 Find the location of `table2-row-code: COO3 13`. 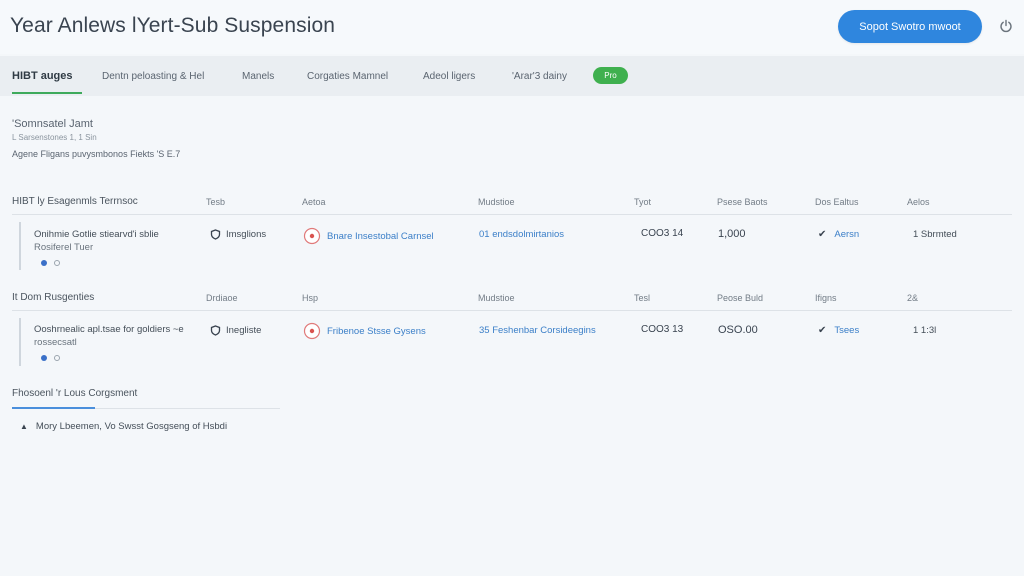

table2-row-code: COO3 13 is located at coordinates (662, 329).